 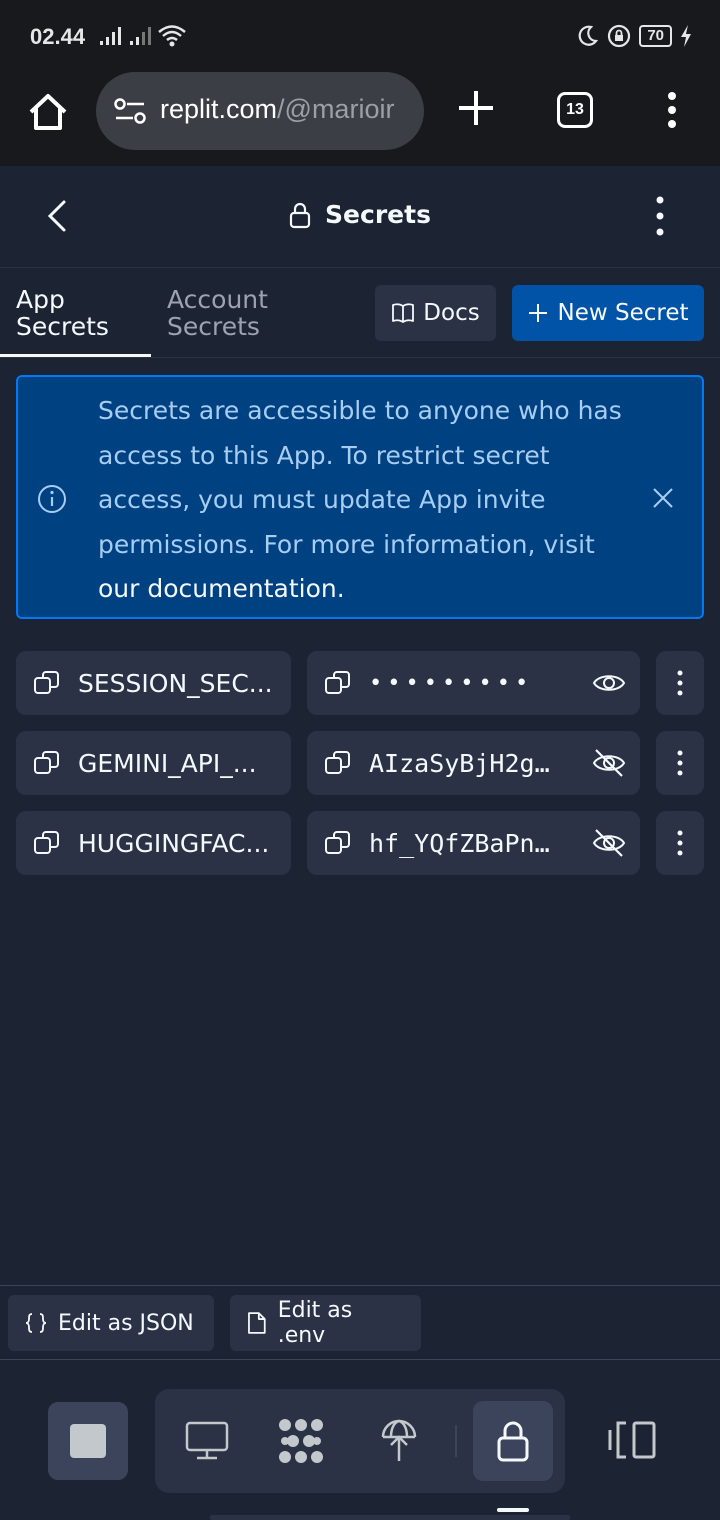 I want to click on deploy-icon, so click(x=399, y=1440).